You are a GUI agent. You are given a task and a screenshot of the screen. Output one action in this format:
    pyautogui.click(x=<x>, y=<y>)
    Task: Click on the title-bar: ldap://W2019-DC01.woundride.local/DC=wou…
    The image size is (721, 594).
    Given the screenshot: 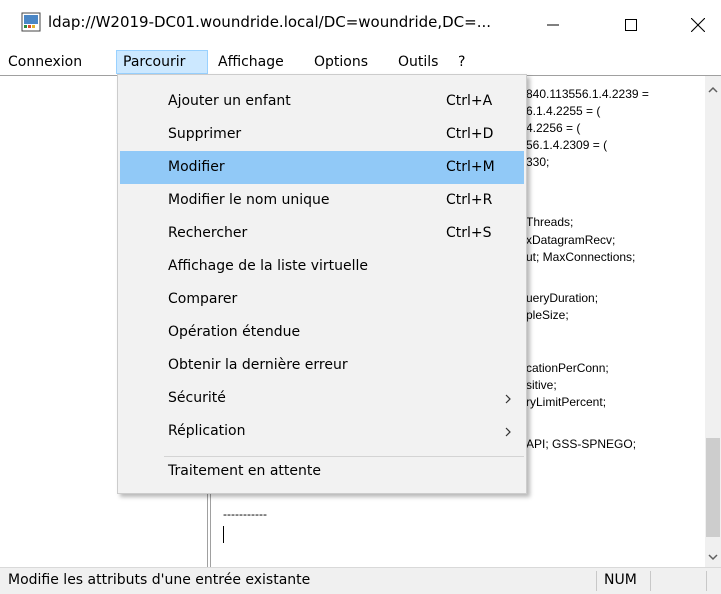 What is the action you would take?
    pyautogui.click(x=360, y=24)
    